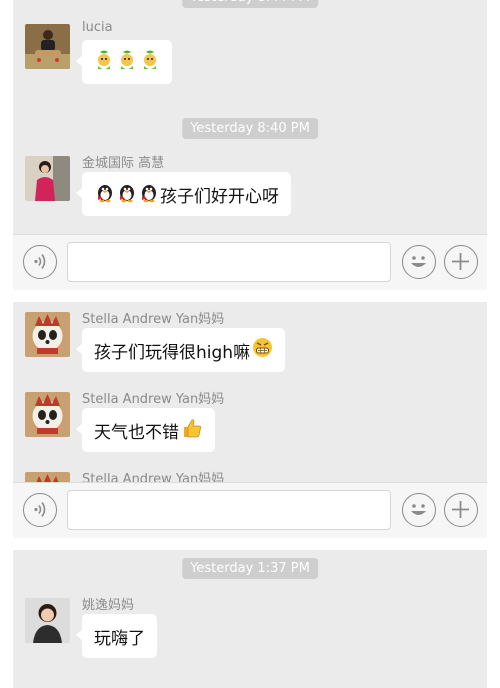 This screenshot has height=688, width=500. What do you see at coordinates (123, 163) in the screenshot?
I see `sender-name: 金城国际 高慧` at bounding box center [123, 163].